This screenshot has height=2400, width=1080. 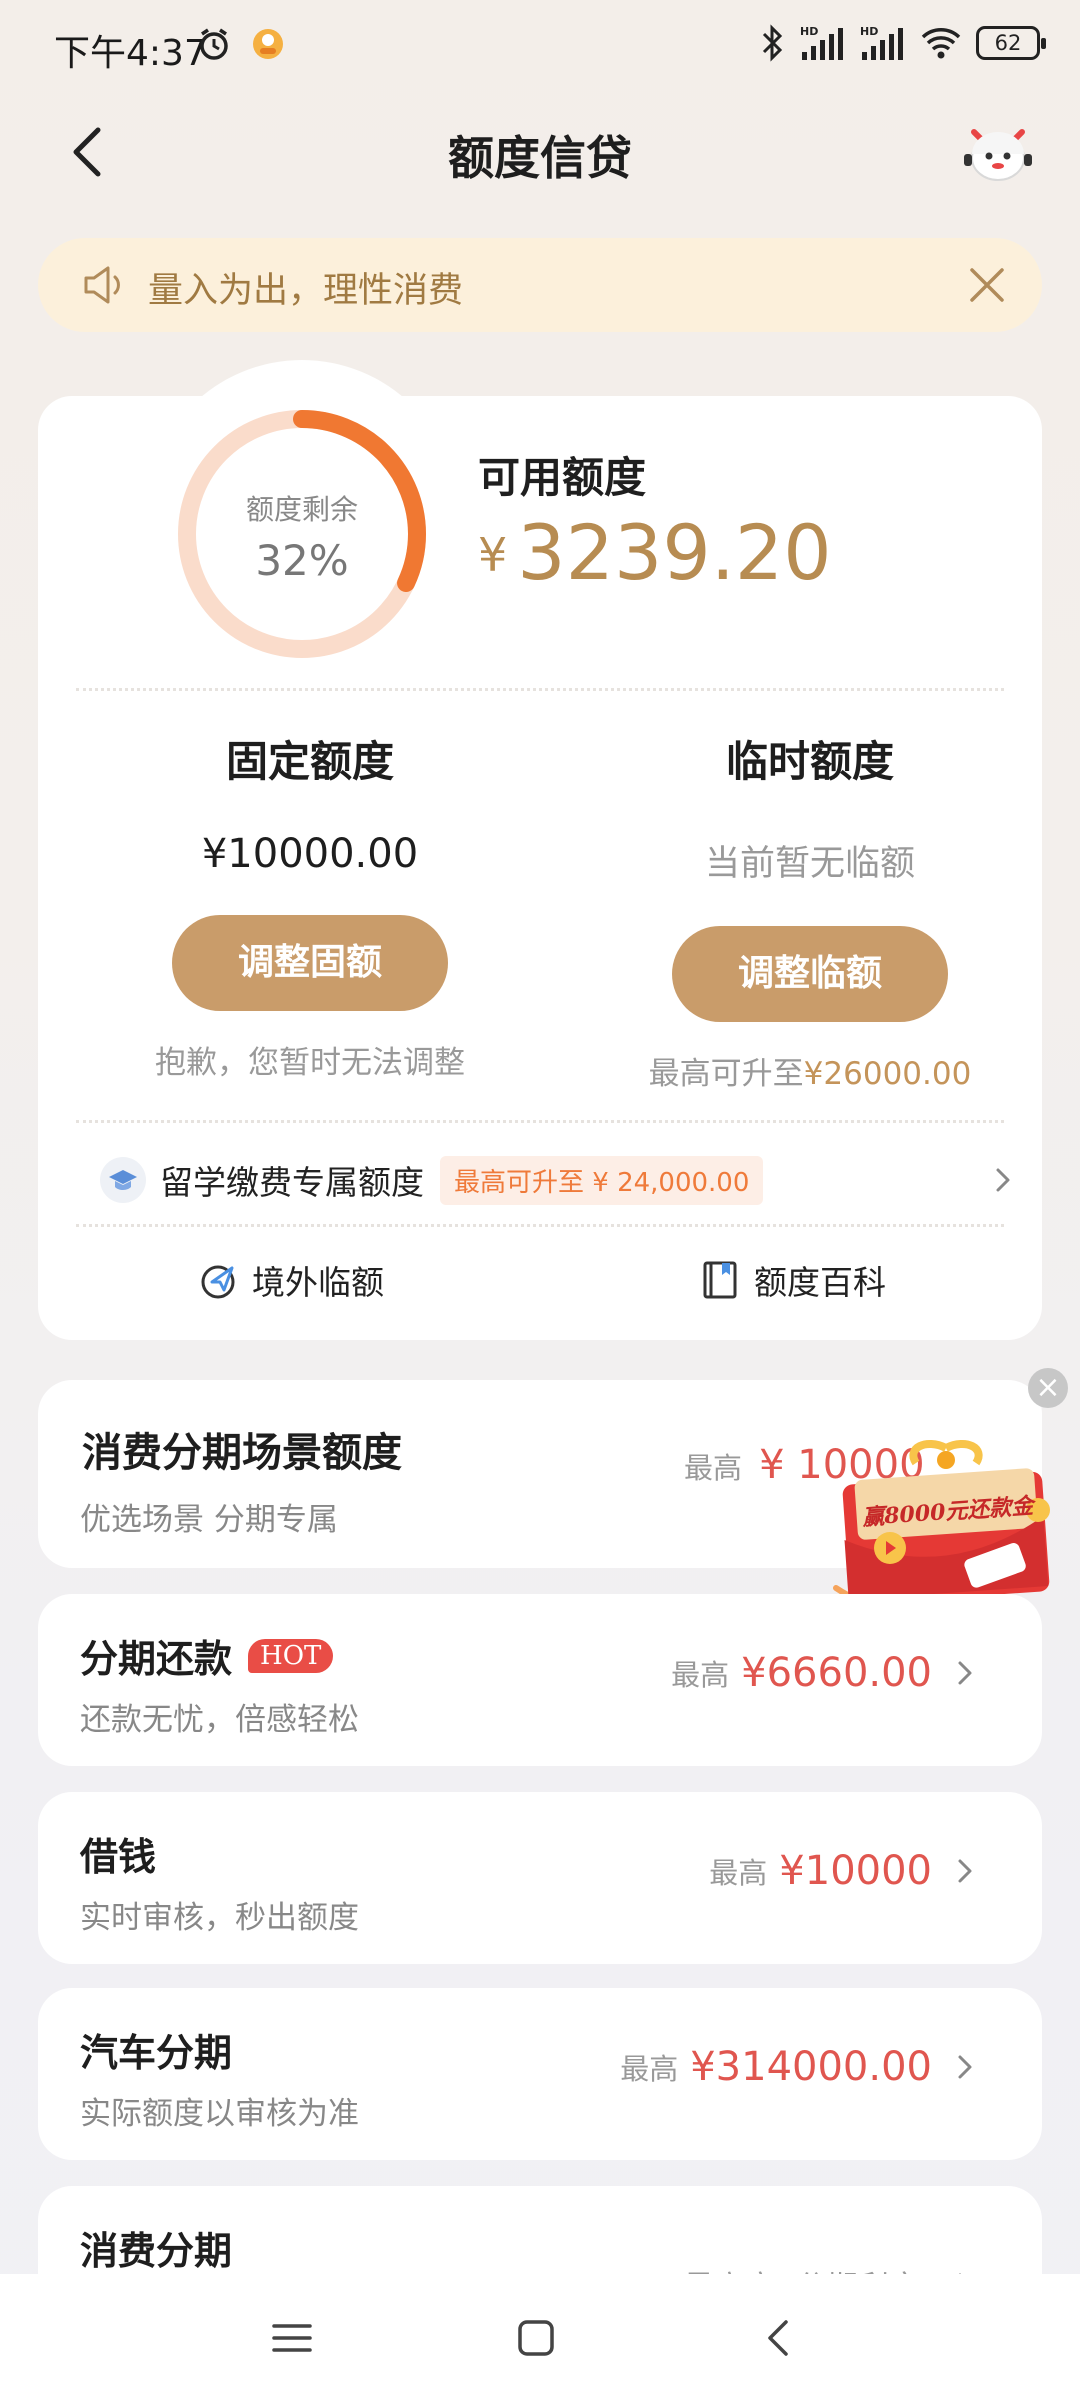 What do you see at coordinates (130, 53) in the screenshot?
I see `status-time: 下午4:37` at bounding box center [130, 53].